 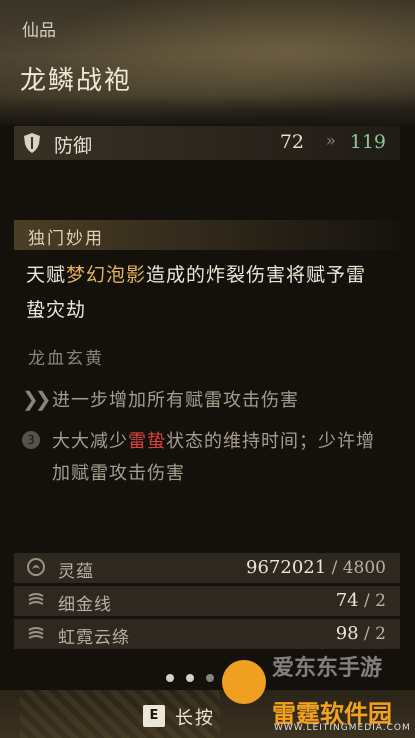 What do you see at coordinates (32, 143) in the screenshot?
I see `shield-icon` at bounding box center [32, 143].